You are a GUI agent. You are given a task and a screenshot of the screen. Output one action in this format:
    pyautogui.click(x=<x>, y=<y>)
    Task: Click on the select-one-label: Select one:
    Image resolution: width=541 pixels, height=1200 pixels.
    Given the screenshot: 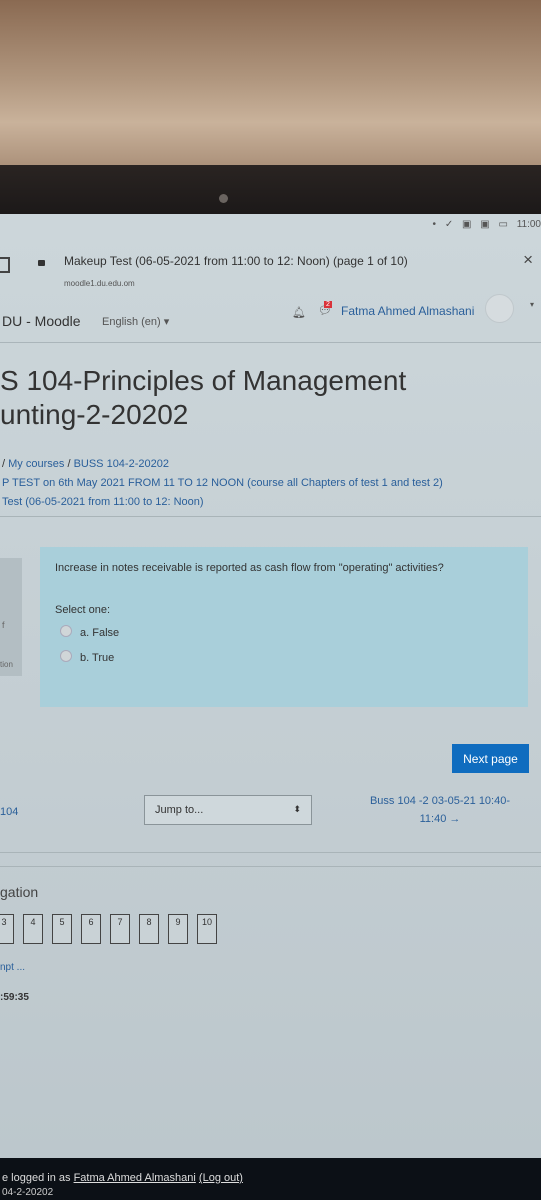 What is the action you would take?
    pyautogui.click(x=83, y=610)
    